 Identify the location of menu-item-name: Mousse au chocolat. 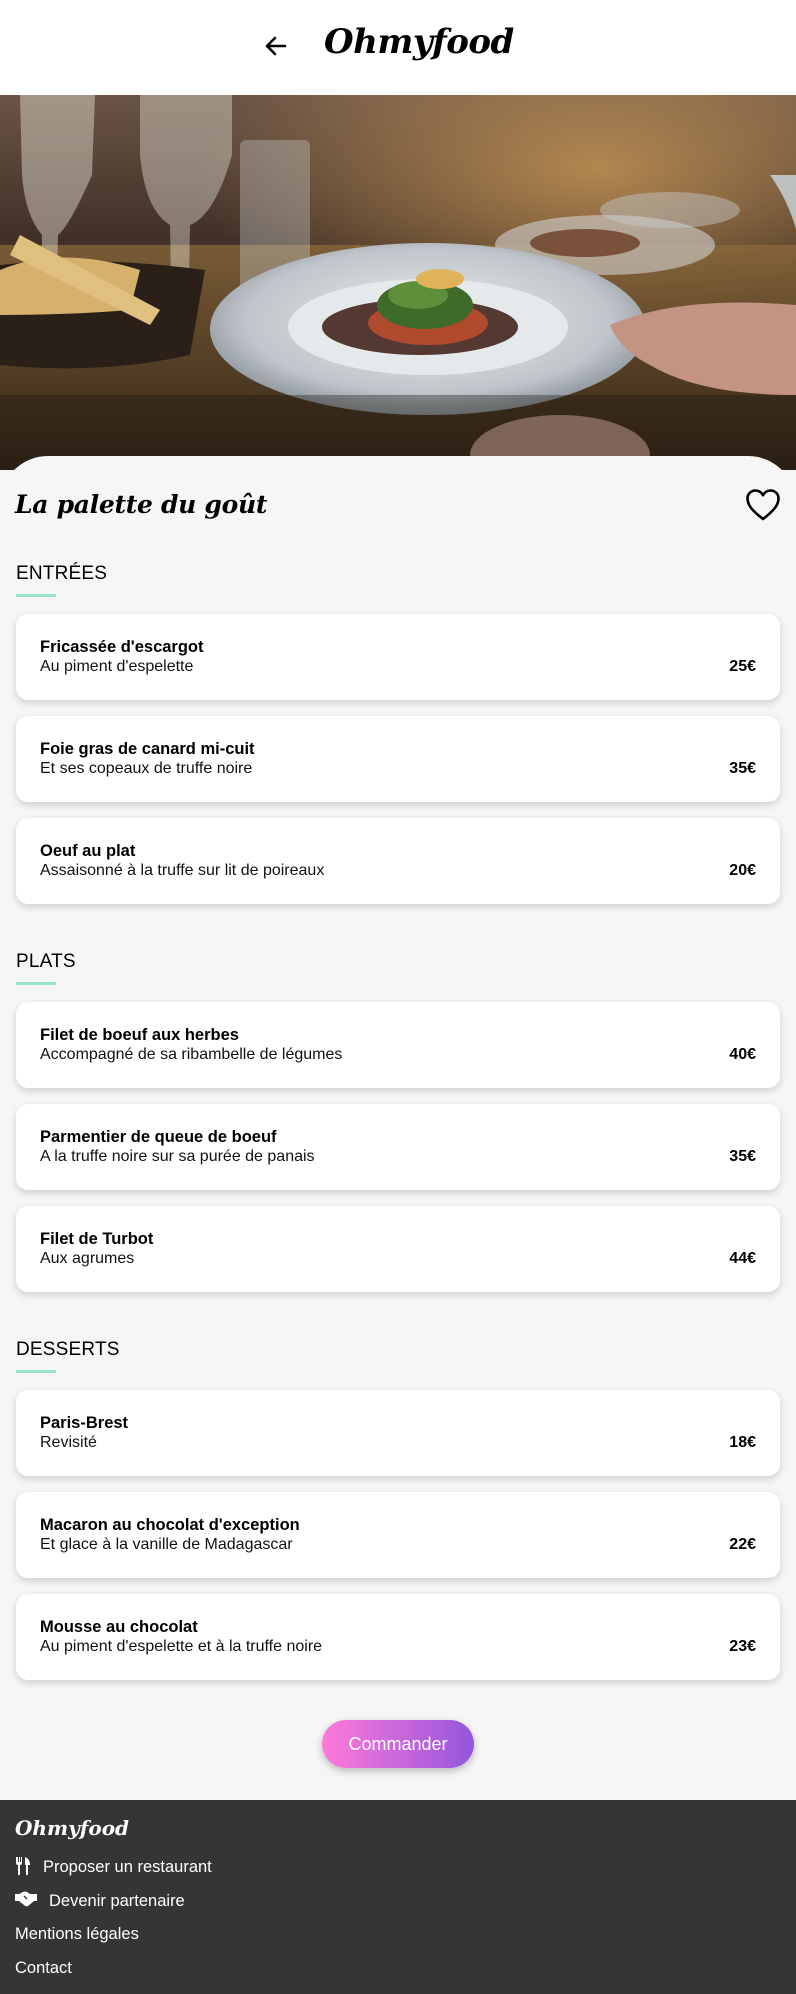
(119, 1627).